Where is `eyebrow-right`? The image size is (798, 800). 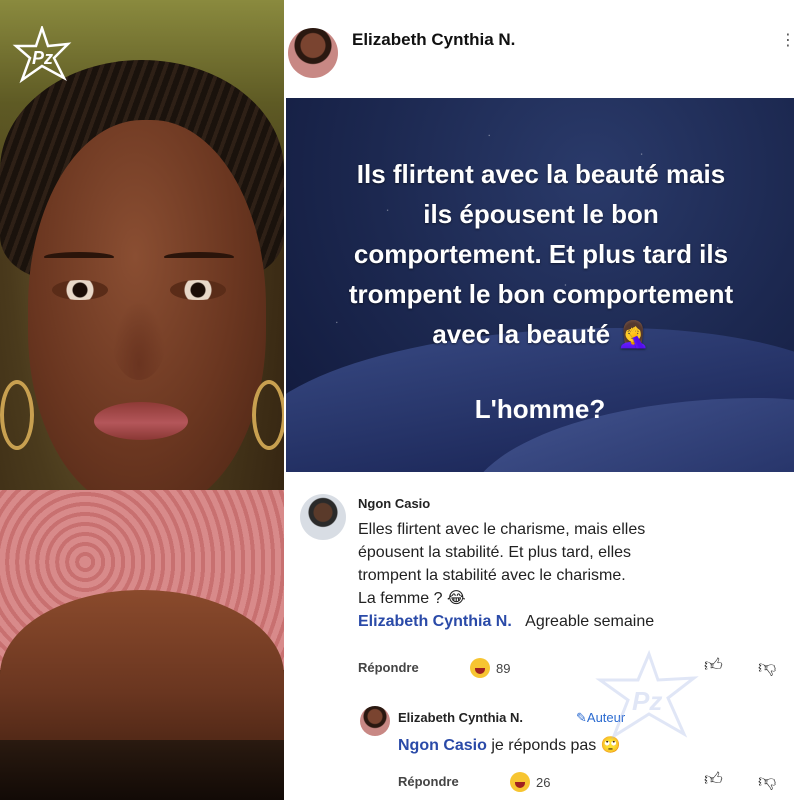
eyebrow-right is located at coordinates (199, 257).